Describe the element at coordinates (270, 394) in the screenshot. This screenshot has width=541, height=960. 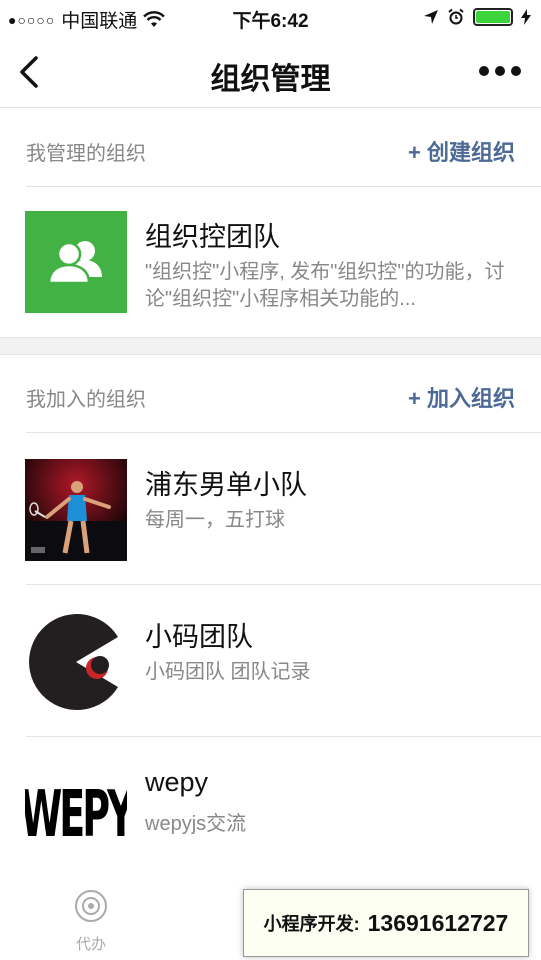
I see `joined-section-header: 我加入的组织 + 加入组织` at that location.